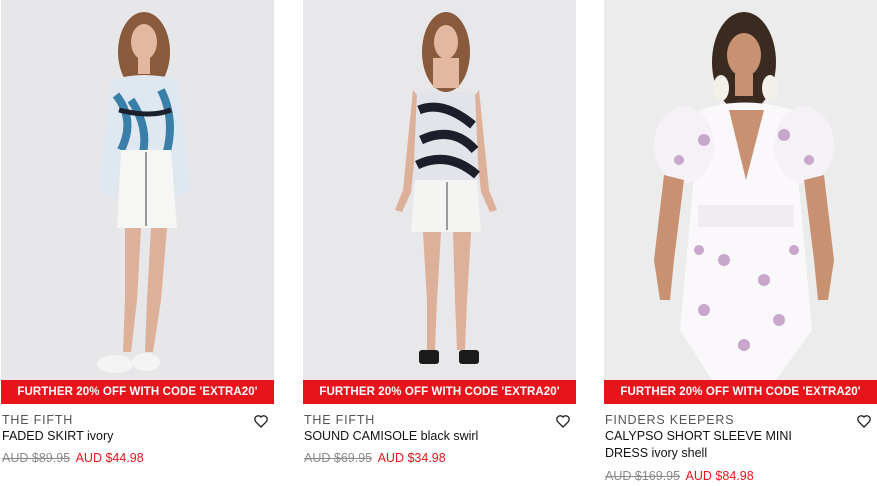  I want to click on product-brand: FINDERS KEEPERS, so click(669, 420).